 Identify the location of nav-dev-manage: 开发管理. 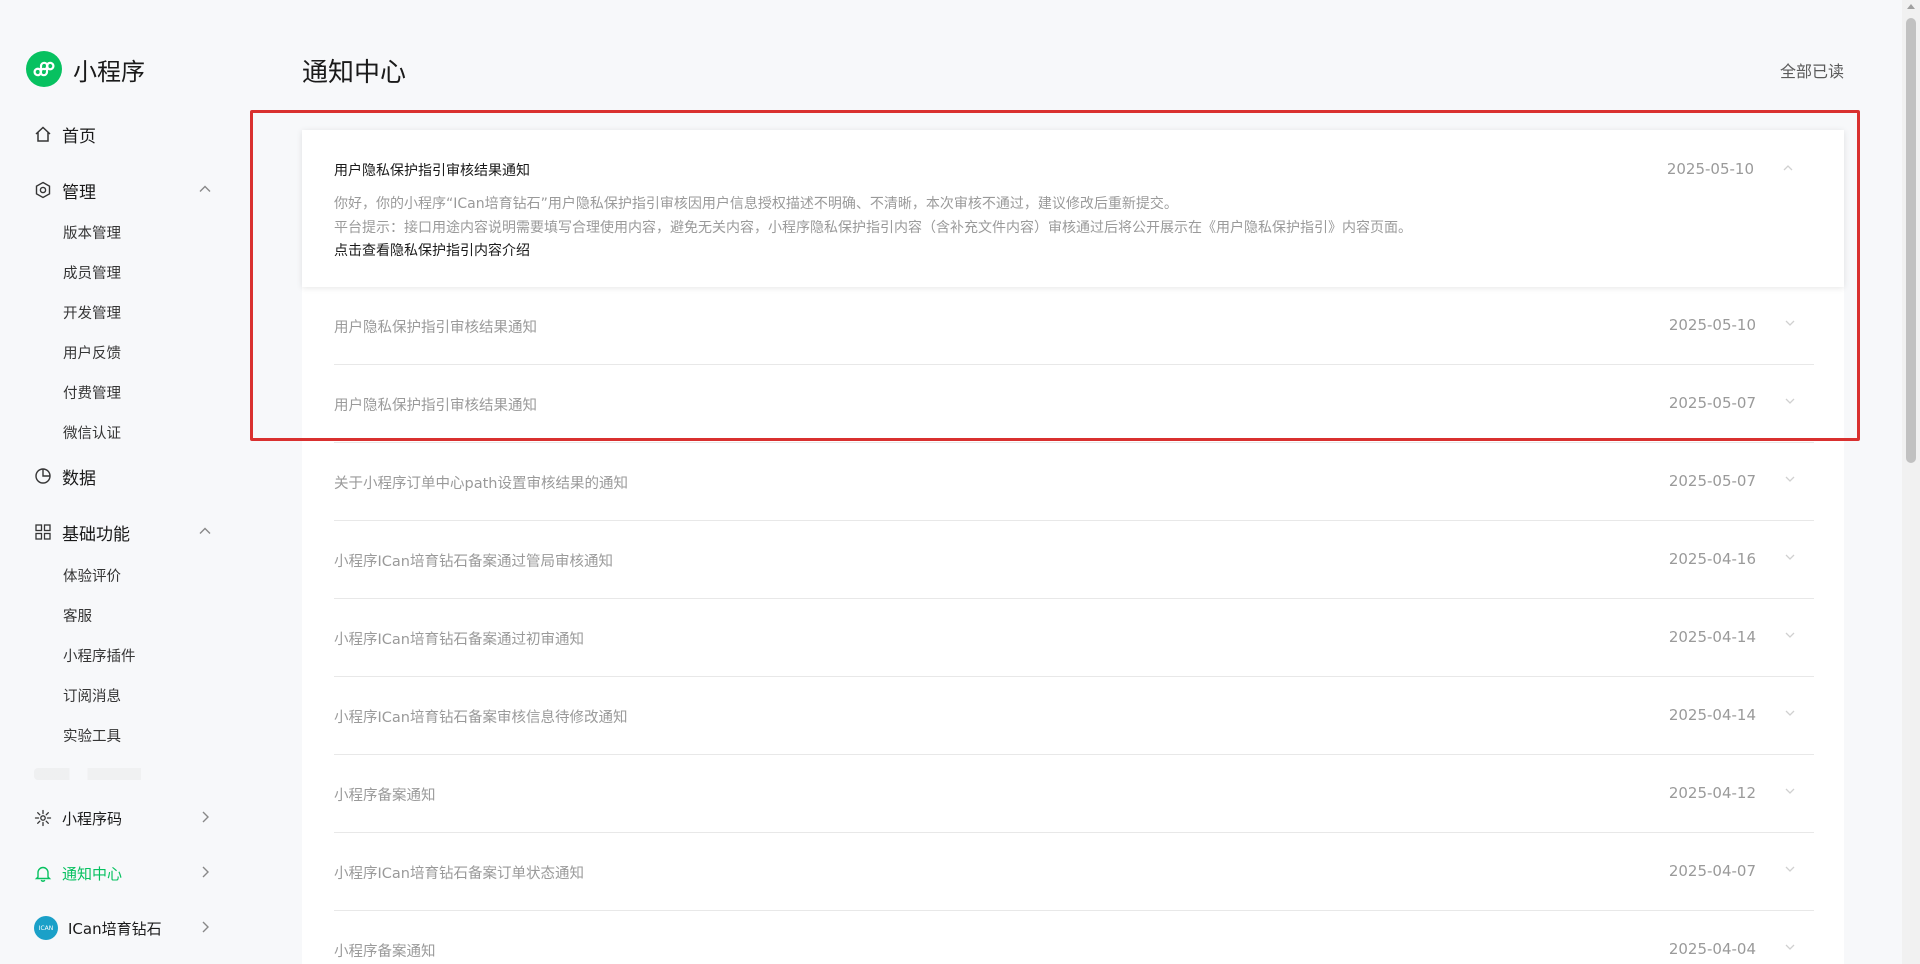
(92, 312).